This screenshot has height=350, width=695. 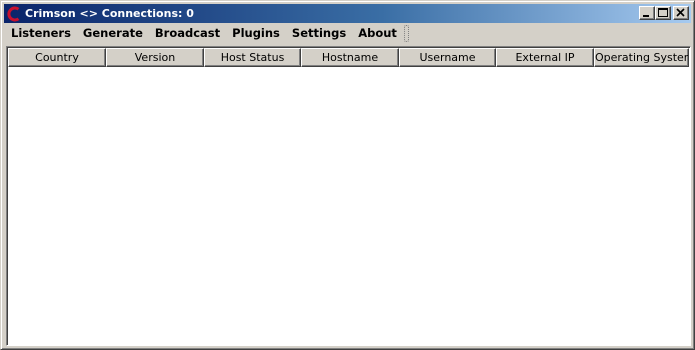 What do you see at coordinates (187, 33) in the screenshot?
I see `menu-broadcast: Broadcast` at bounding box center [187, 33].